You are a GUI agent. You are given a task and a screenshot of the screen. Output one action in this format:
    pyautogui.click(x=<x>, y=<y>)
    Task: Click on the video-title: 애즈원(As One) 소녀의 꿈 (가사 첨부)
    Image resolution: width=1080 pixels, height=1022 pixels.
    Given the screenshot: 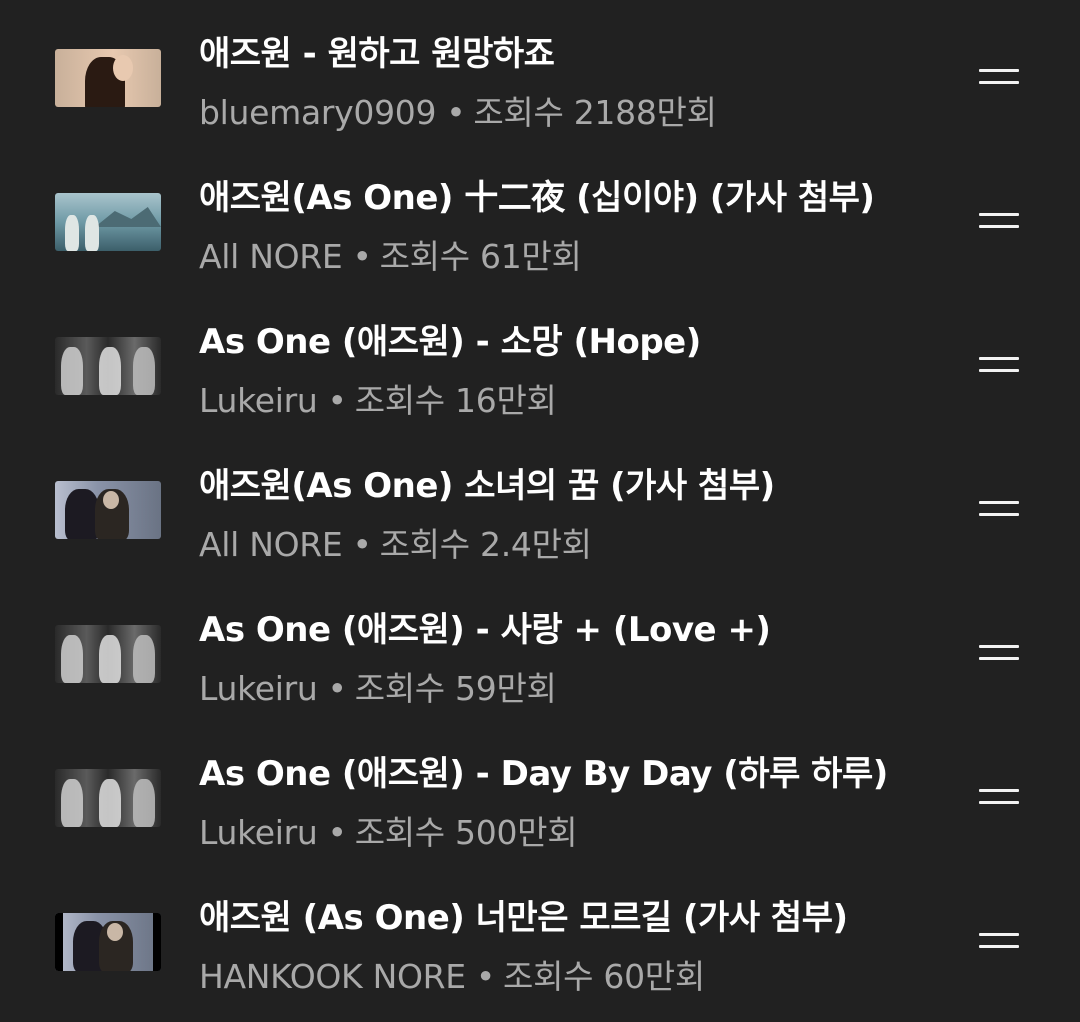 What is the action you would take?
    pyautogui.click(x=487, y=482)
    